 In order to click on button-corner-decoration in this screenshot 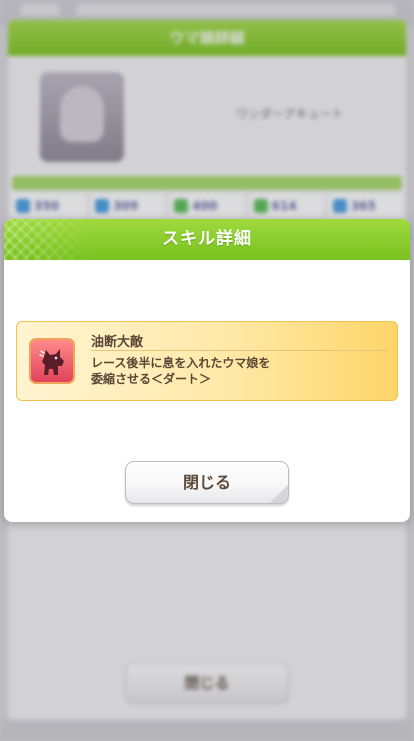, I will do `click(276, 491)`.